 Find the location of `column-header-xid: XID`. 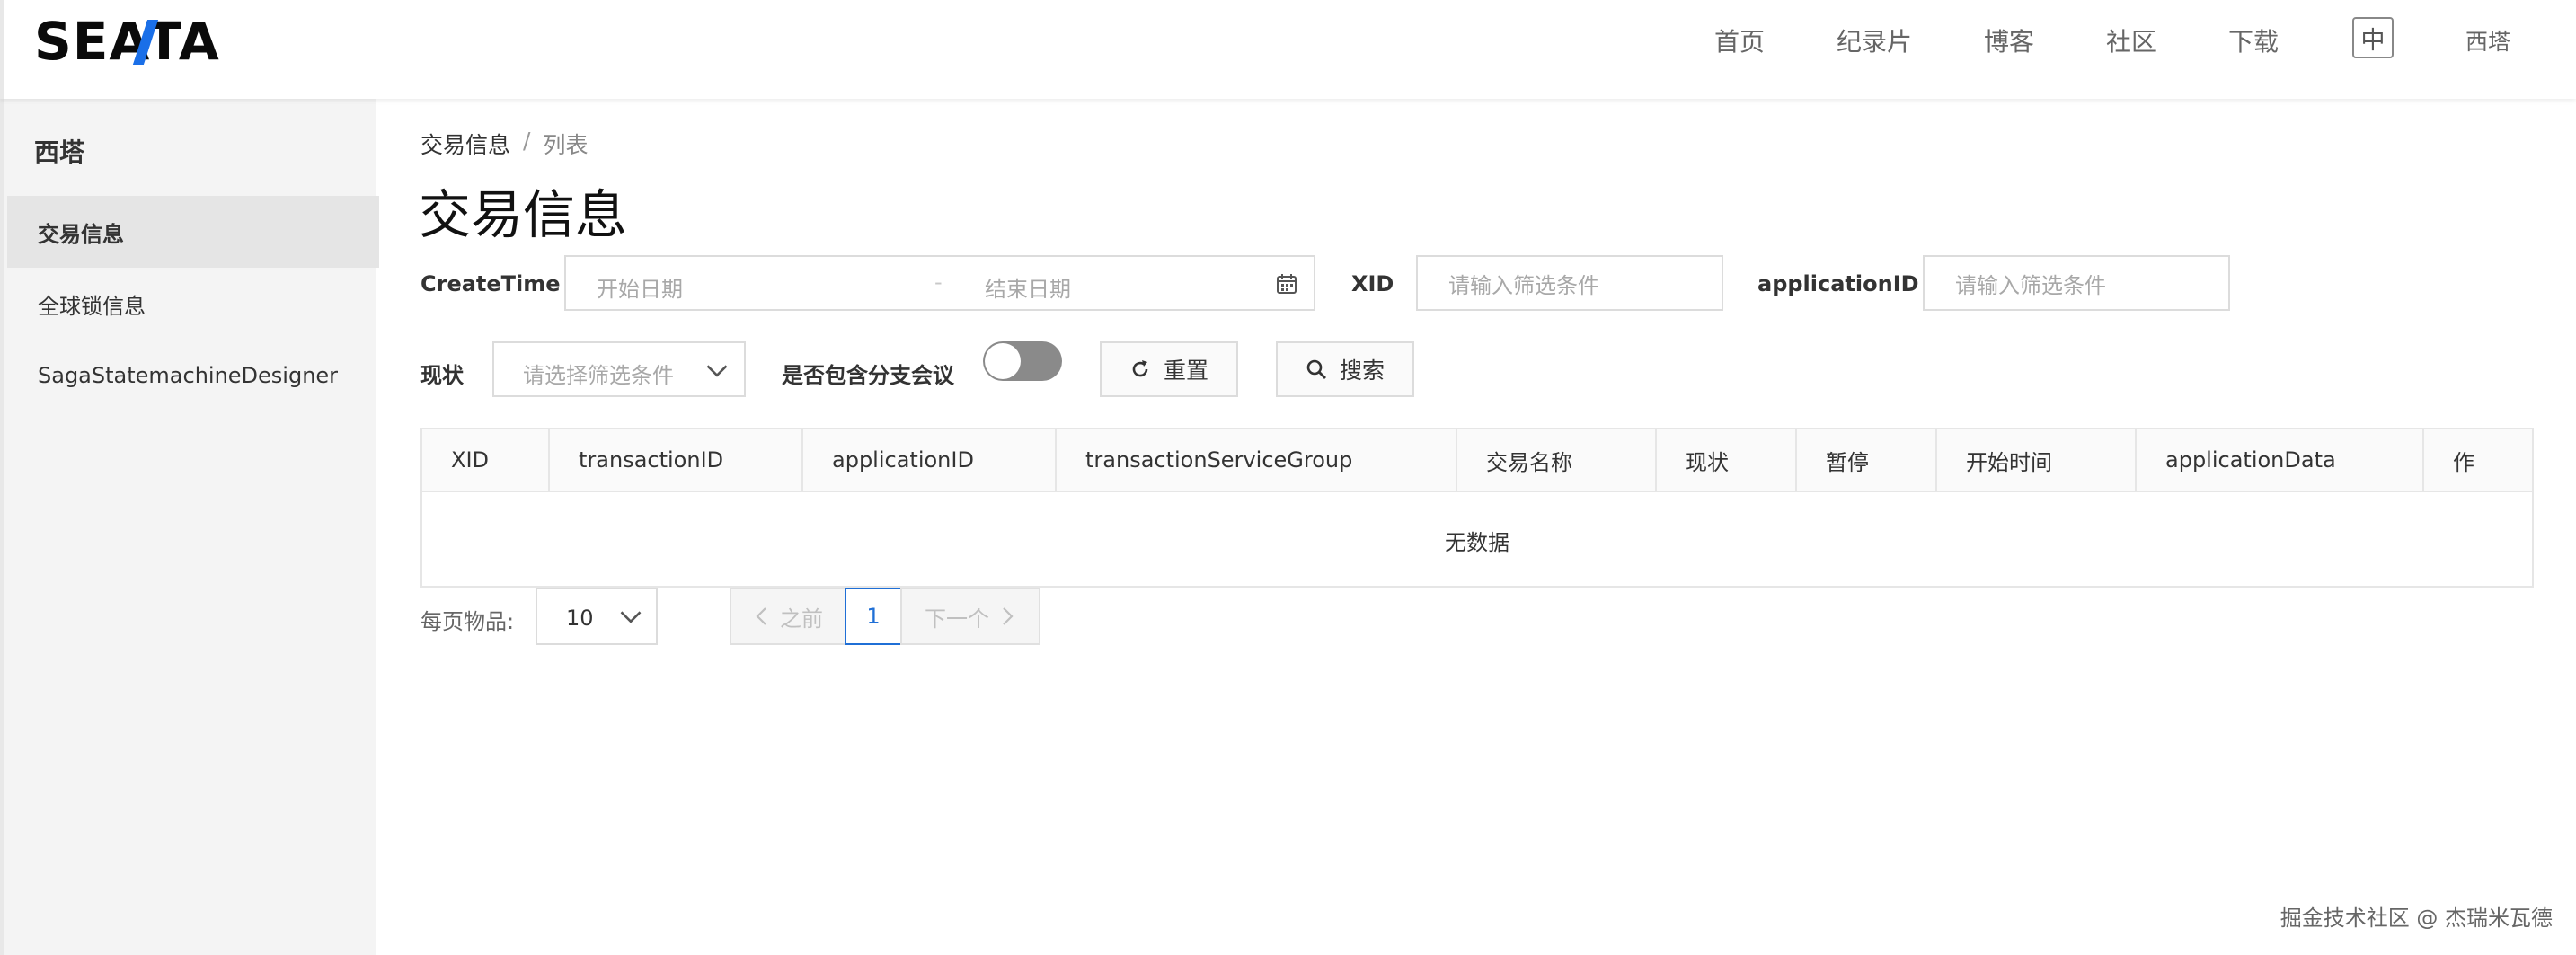

column-header-xid: XID is located at coordinates (486, 460).